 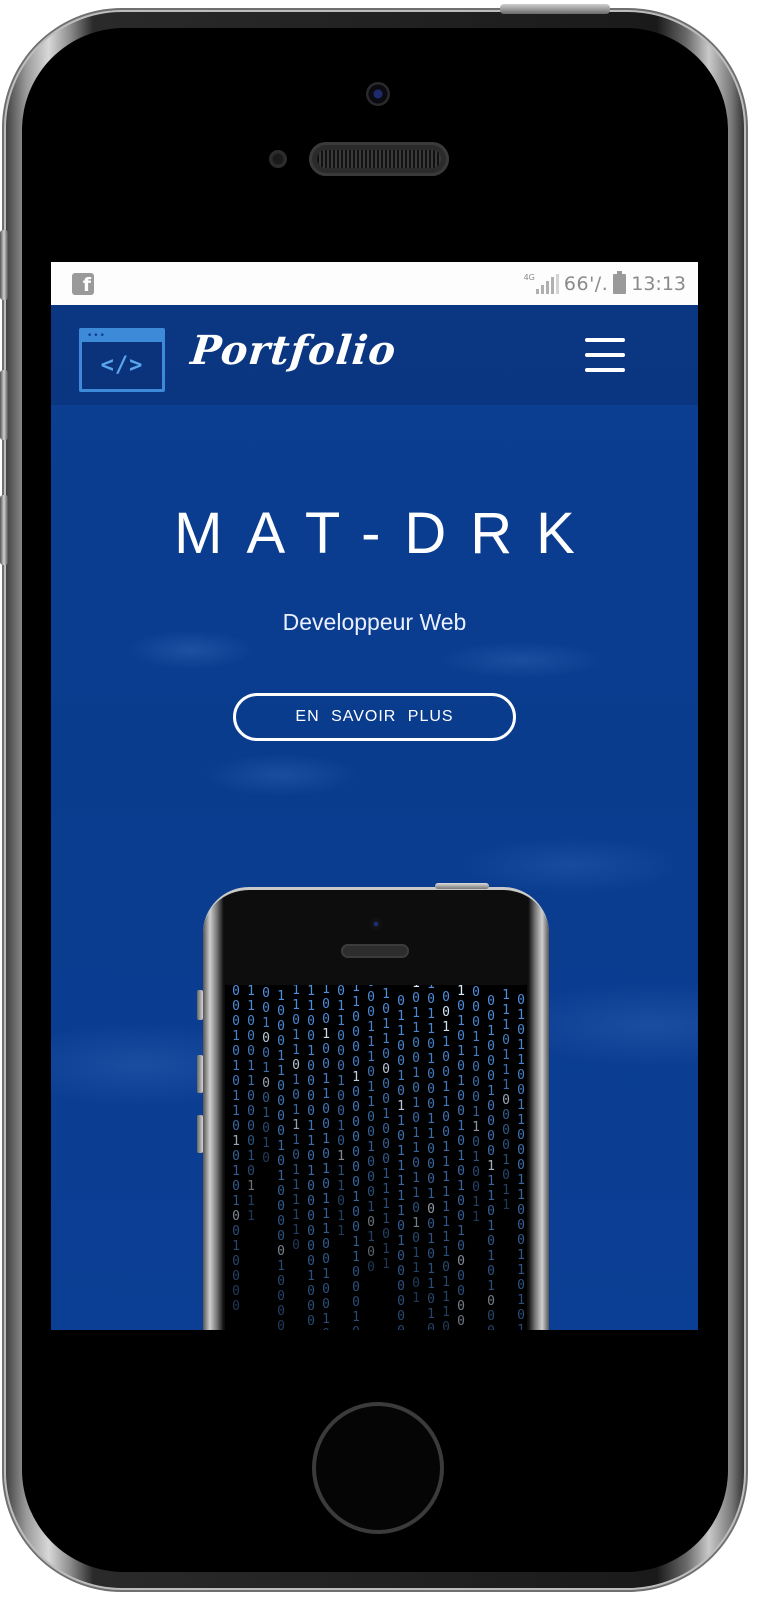 I want to click on power-button, so click(x=555, y=9).